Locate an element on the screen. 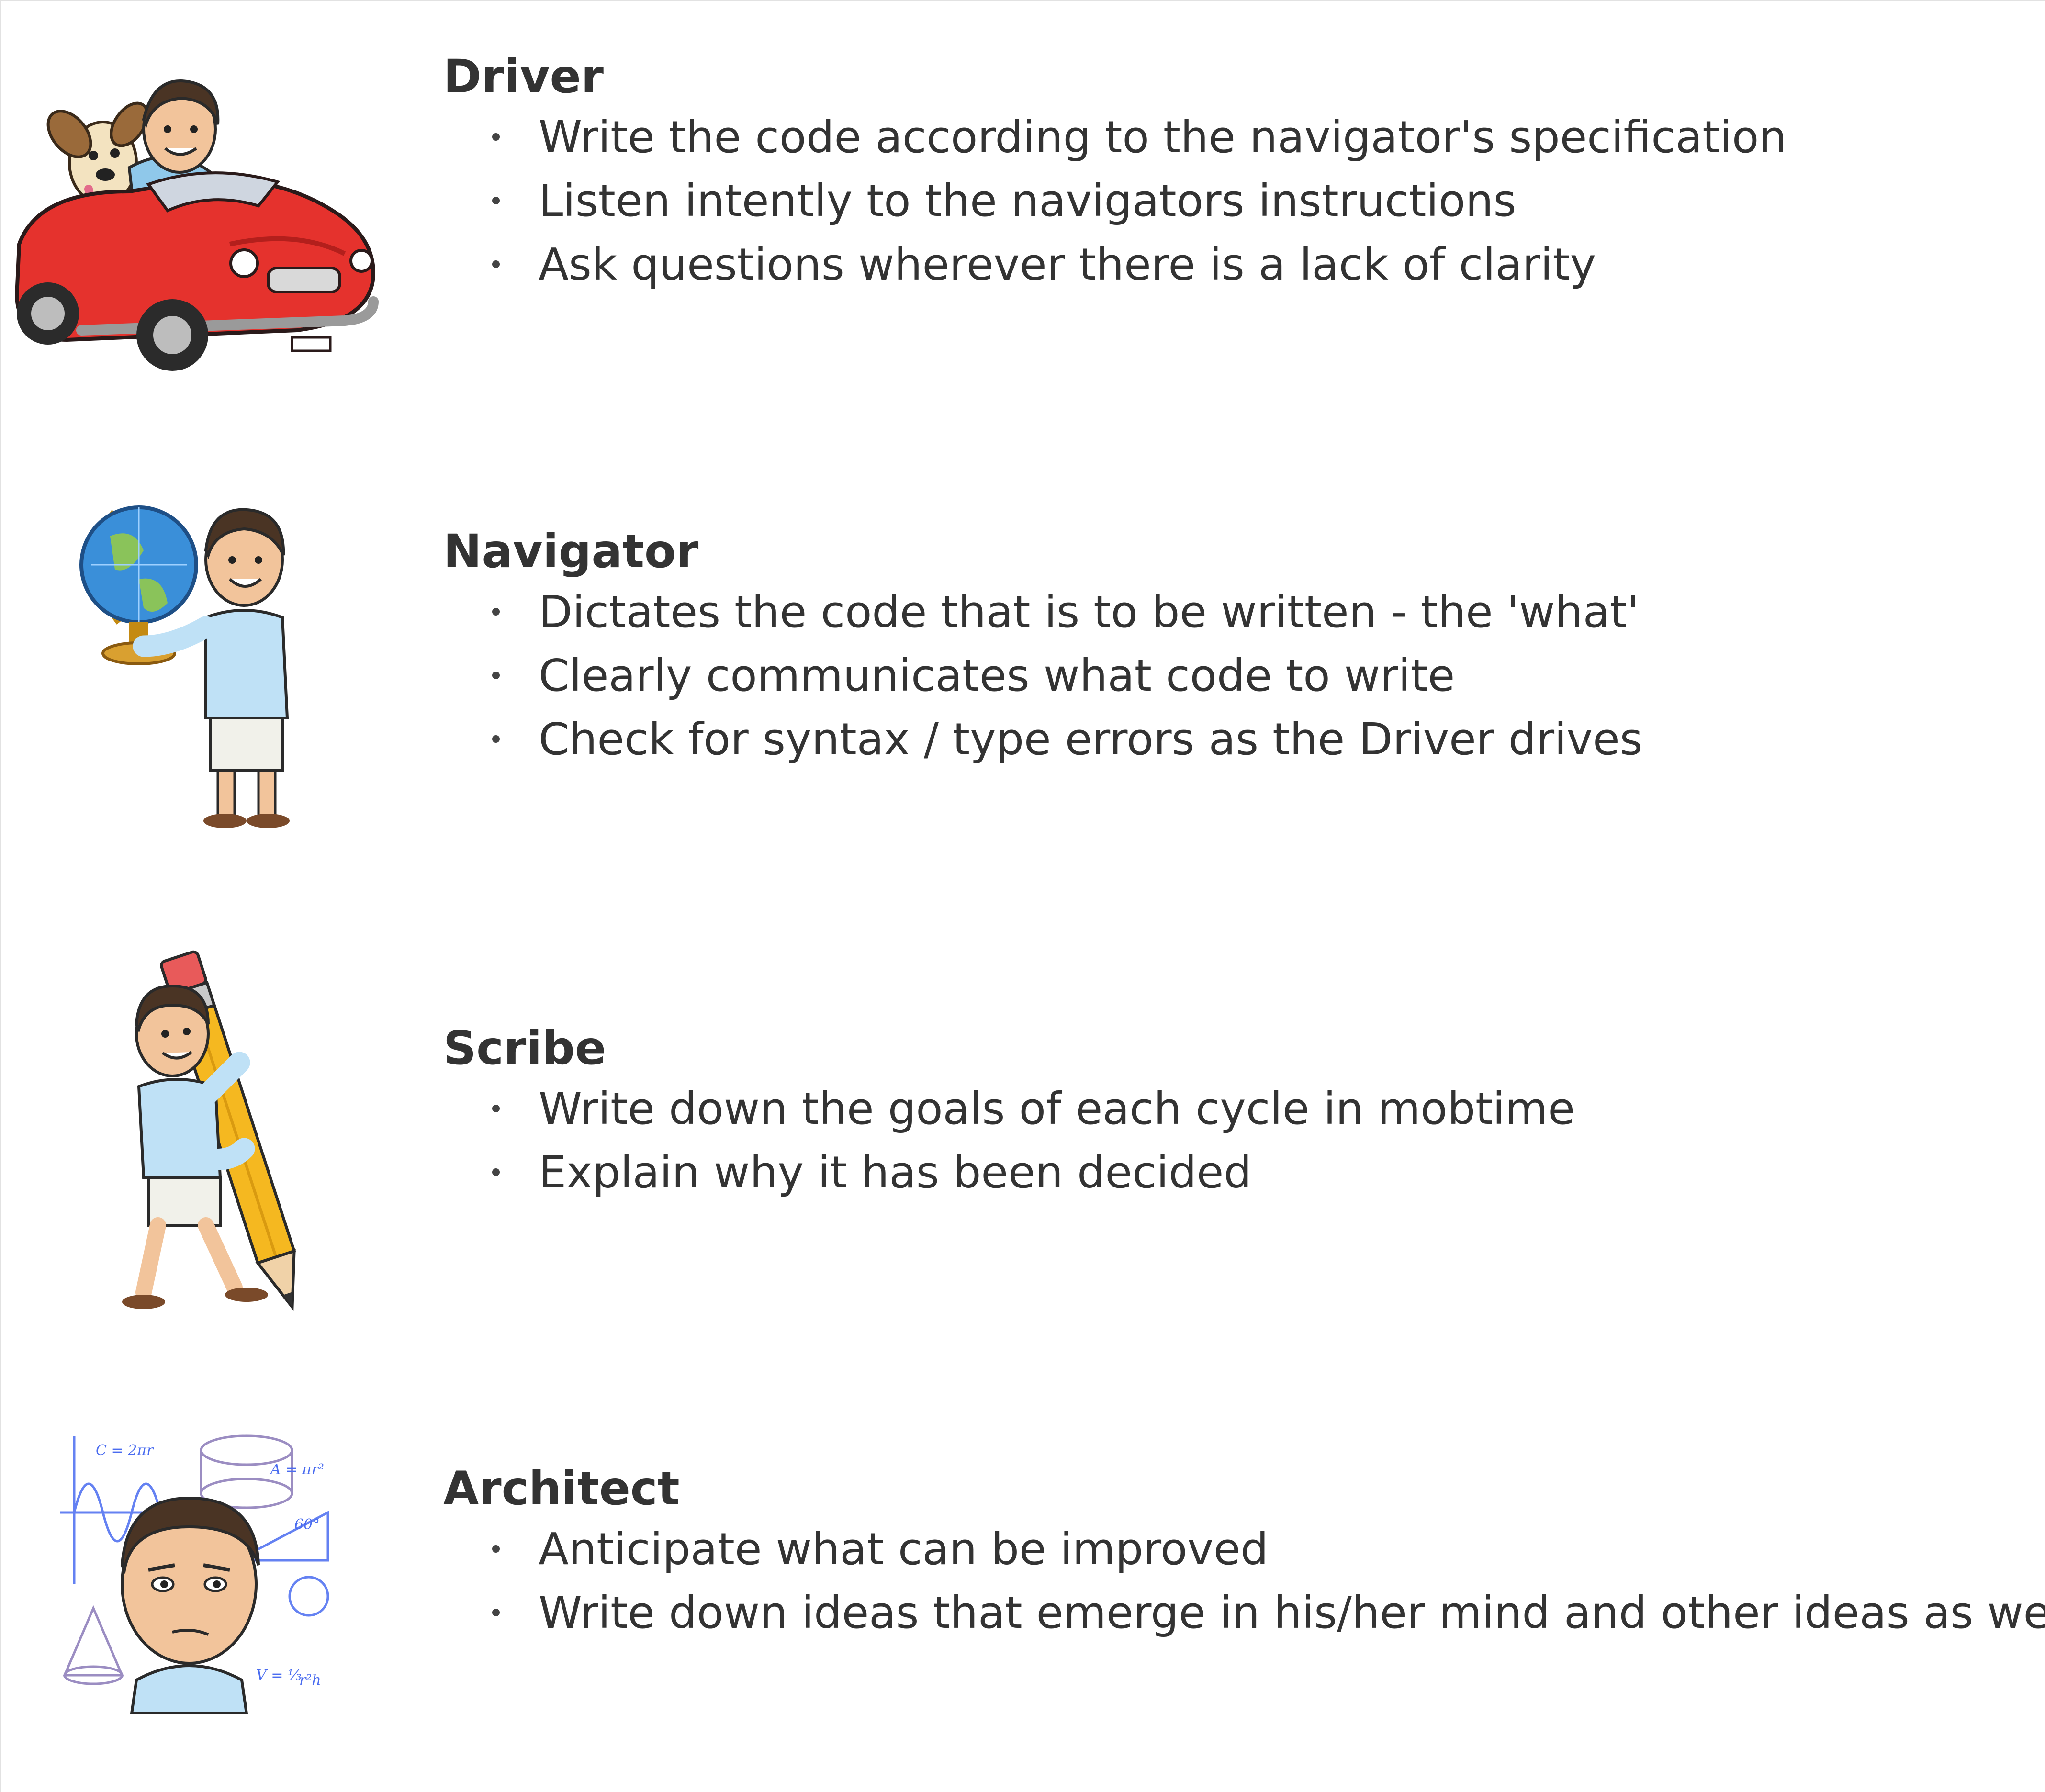  svg-text: A = πr² is located at coordinates (297, 1470).